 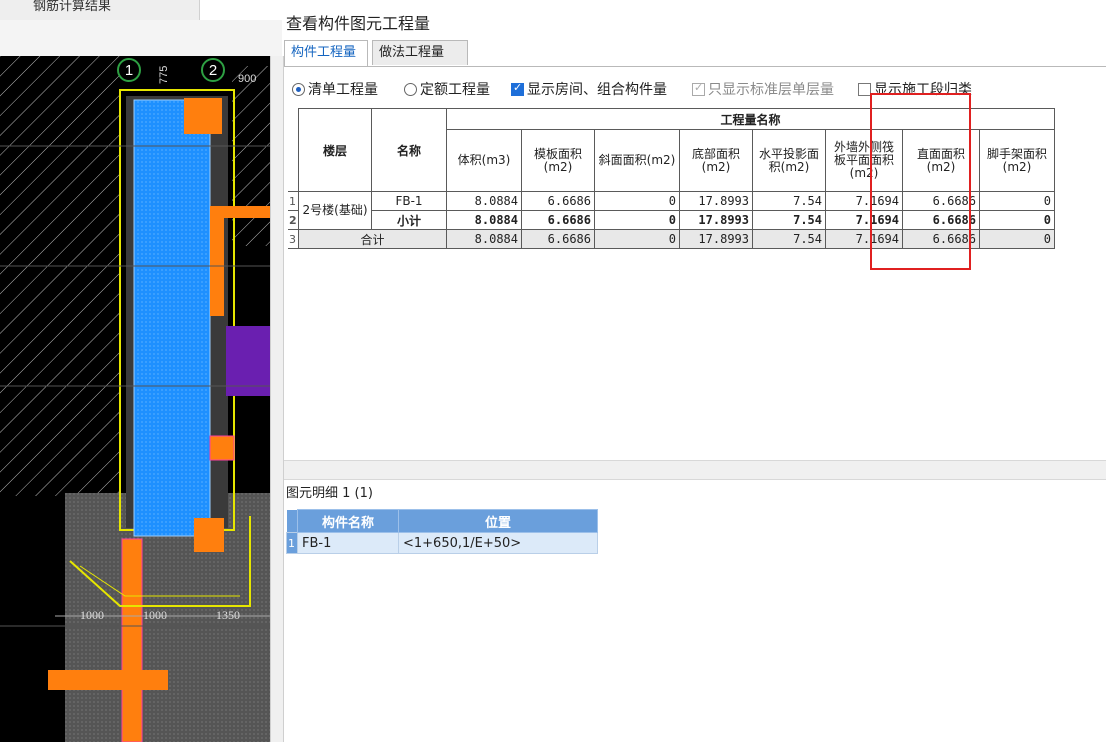 I want to click on radio-quota-qty: 定额工程量, so click(x=447, y=89).